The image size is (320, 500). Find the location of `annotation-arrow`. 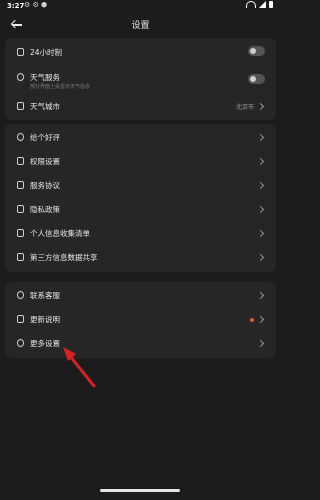

annotation-arrow is located at coordinates (79, 367).